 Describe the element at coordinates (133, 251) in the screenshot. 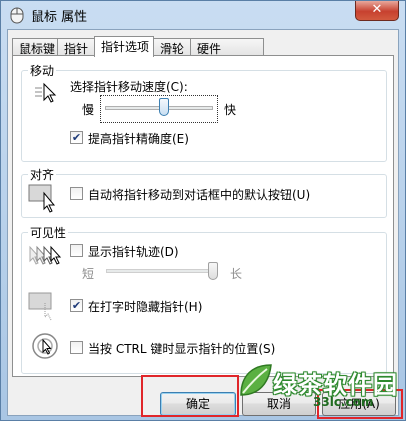

I see `trails-label: 显示指针轨迹(D)` at that location.